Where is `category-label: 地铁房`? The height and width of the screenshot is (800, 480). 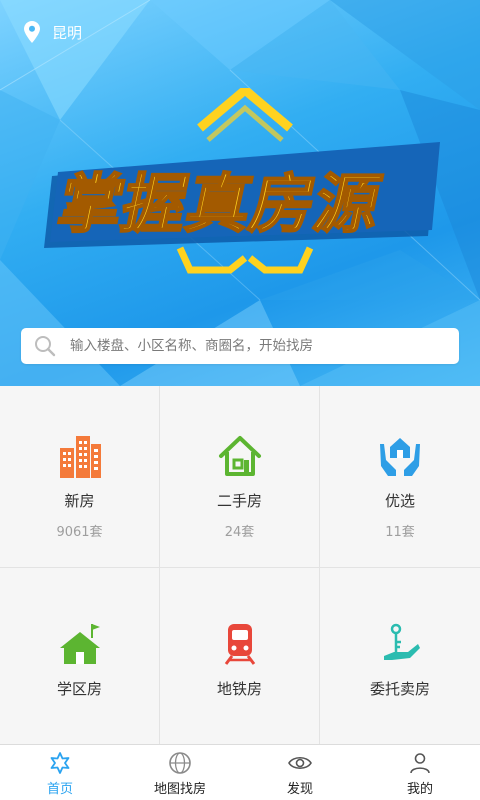
category-label: 地铁房 is located at coordinates (239, 689).